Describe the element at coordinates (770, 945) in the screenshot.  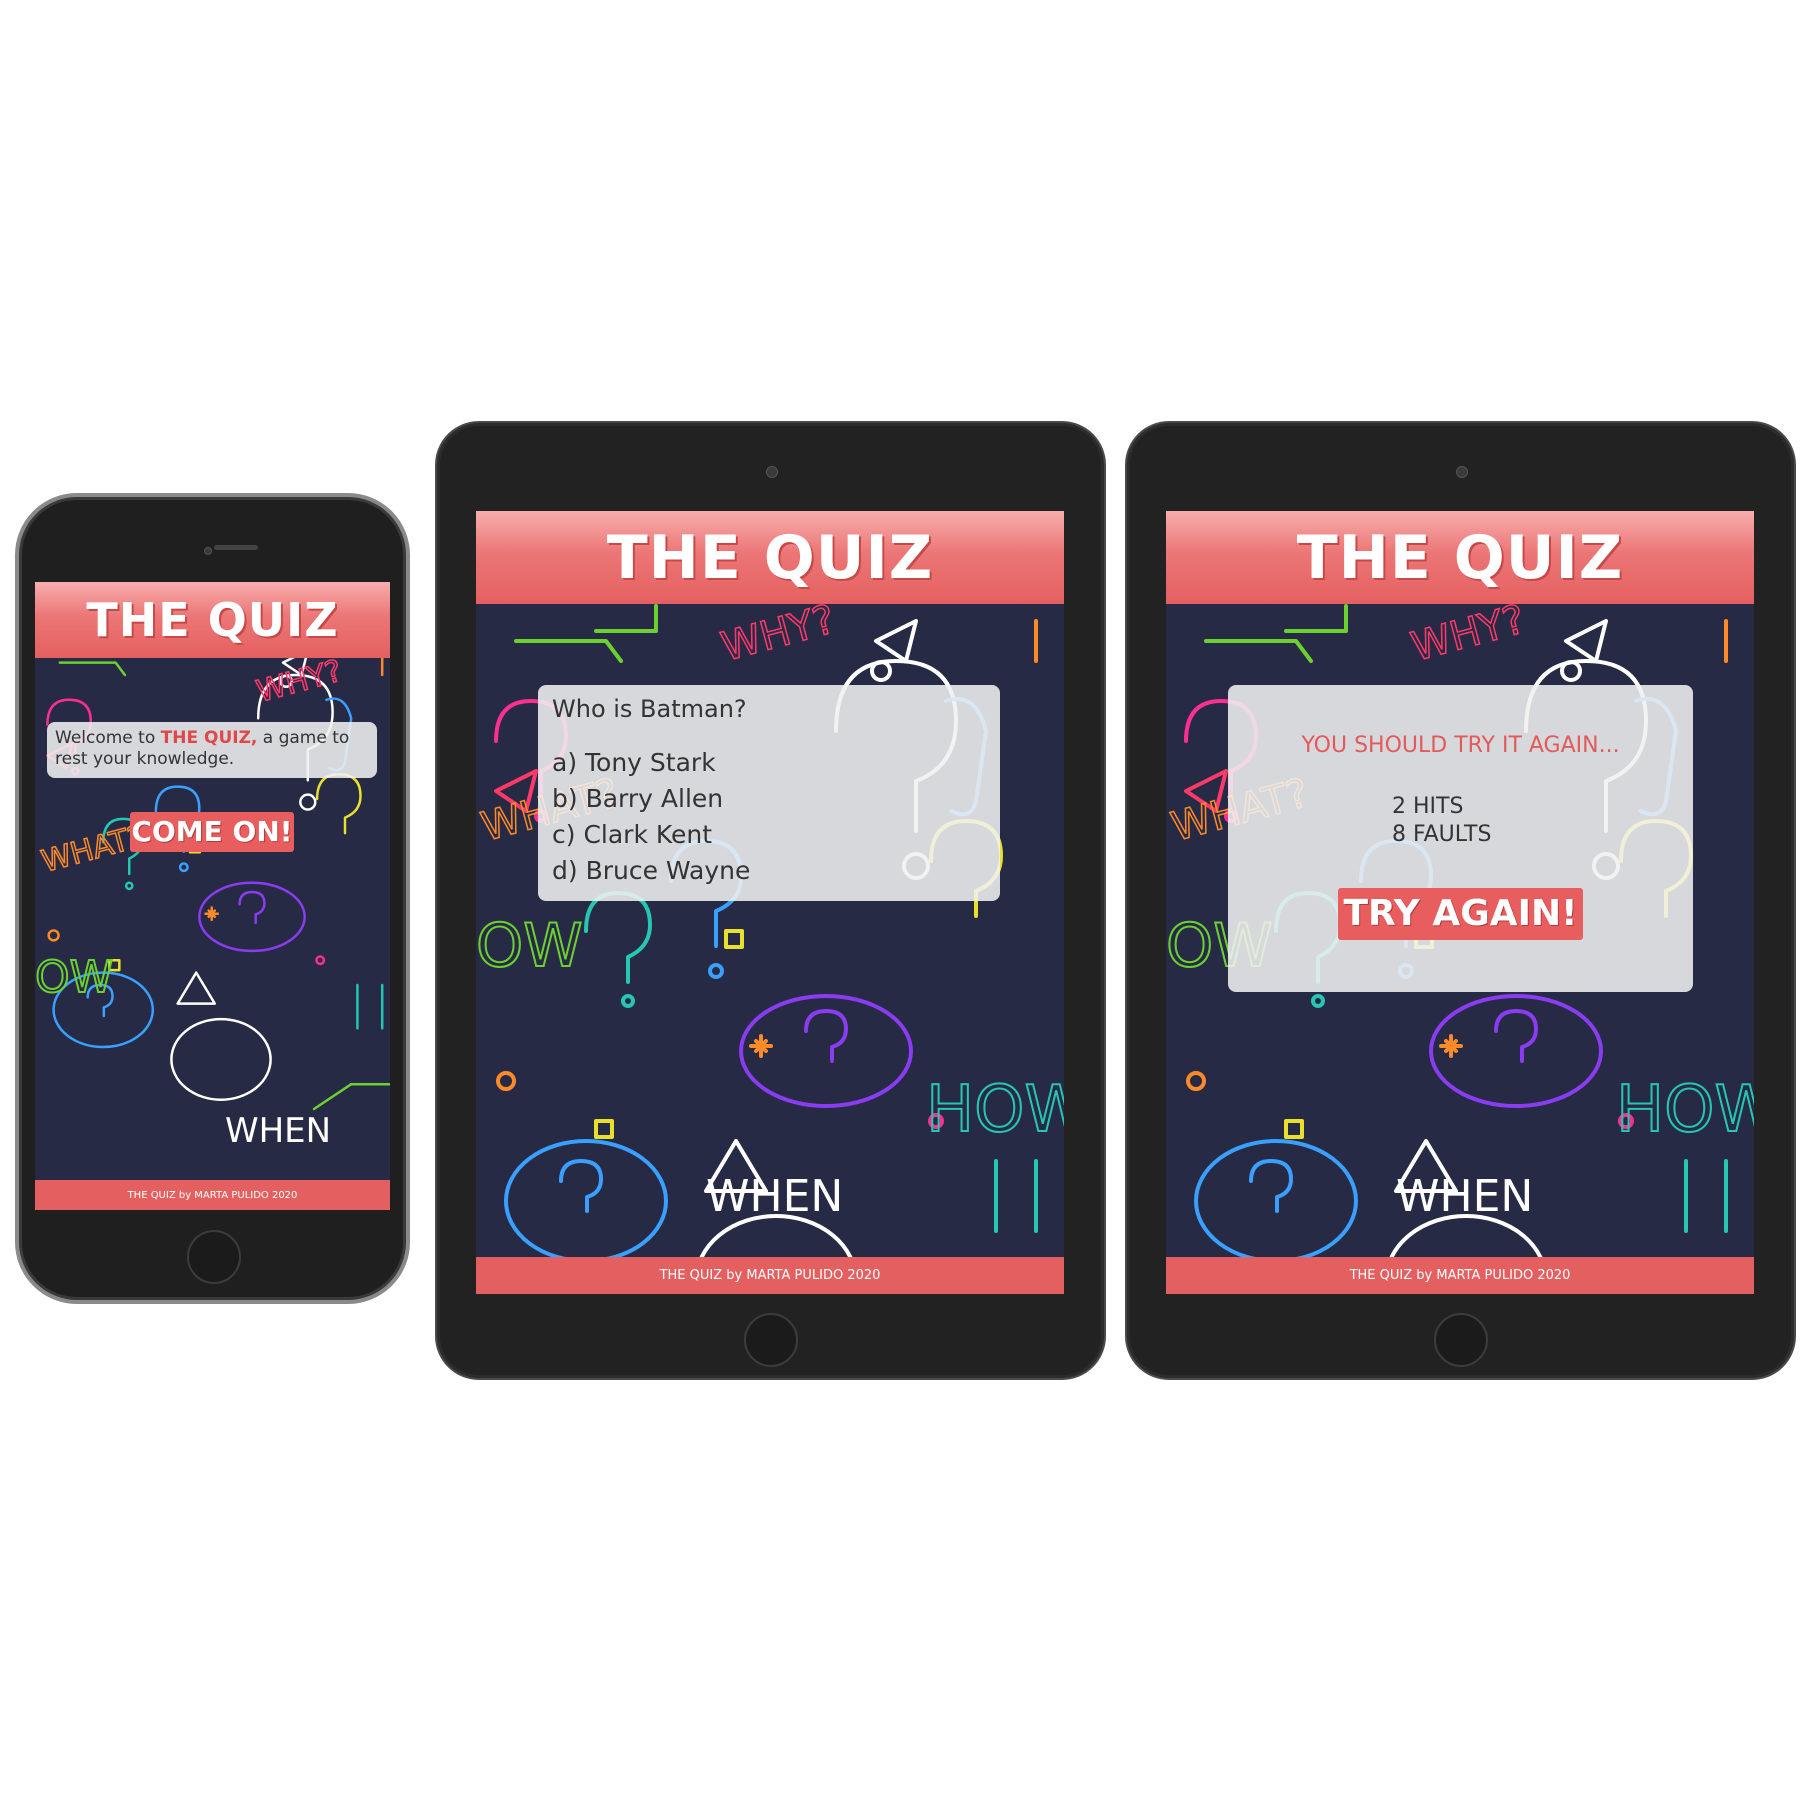
I see `doodle-background: WHY? WHAT? OW HOW WHEN` at that location.